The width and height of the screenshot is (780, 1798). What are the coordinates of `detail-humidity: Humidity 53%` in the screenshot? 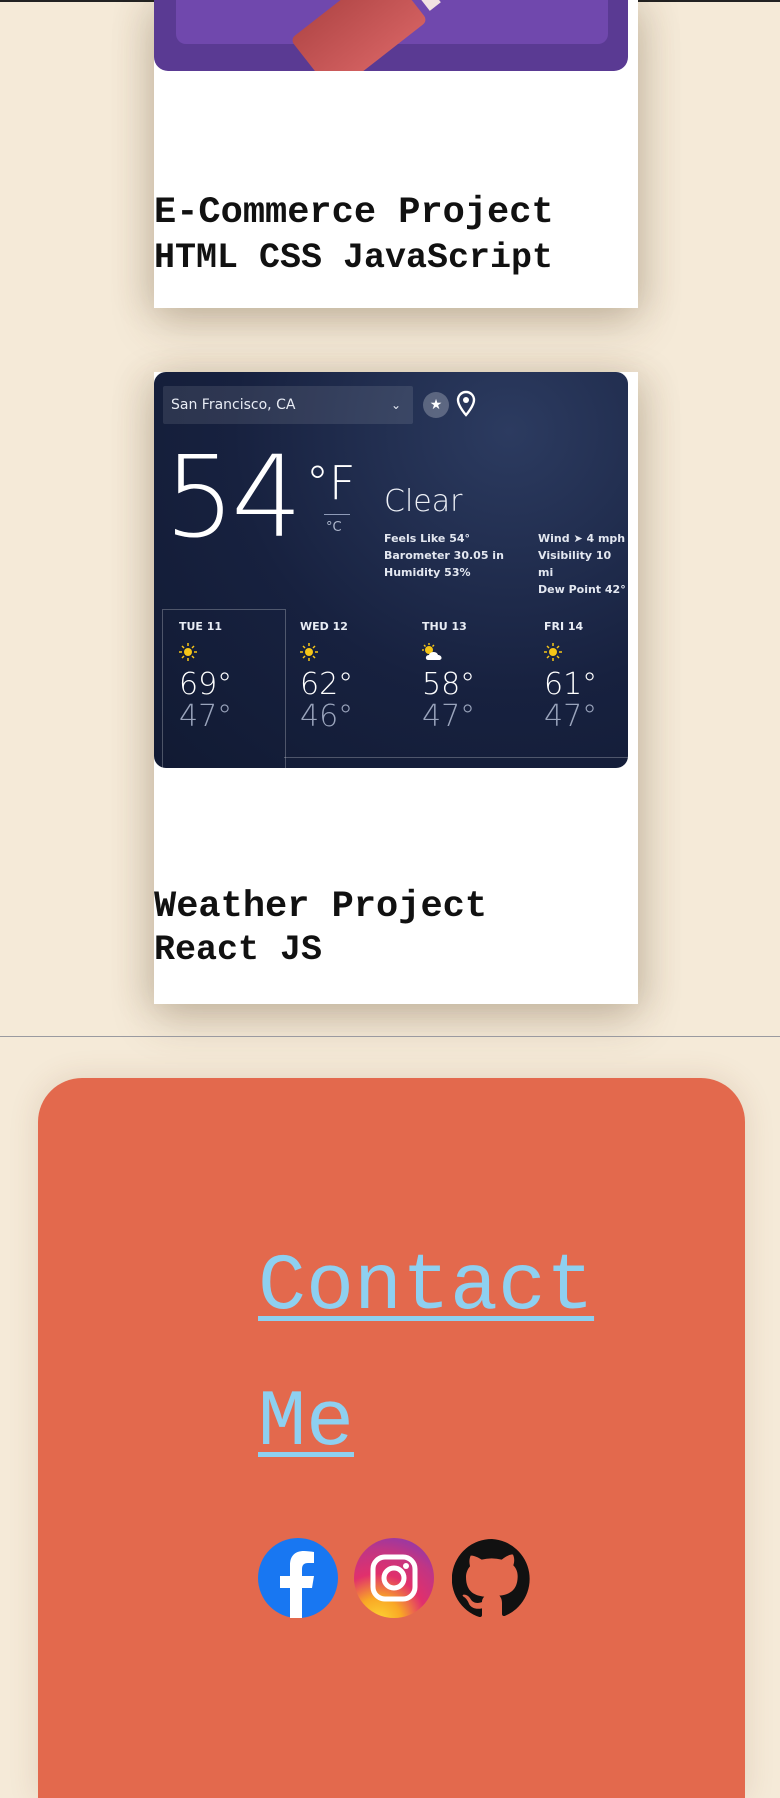 It's located at (427, 572).